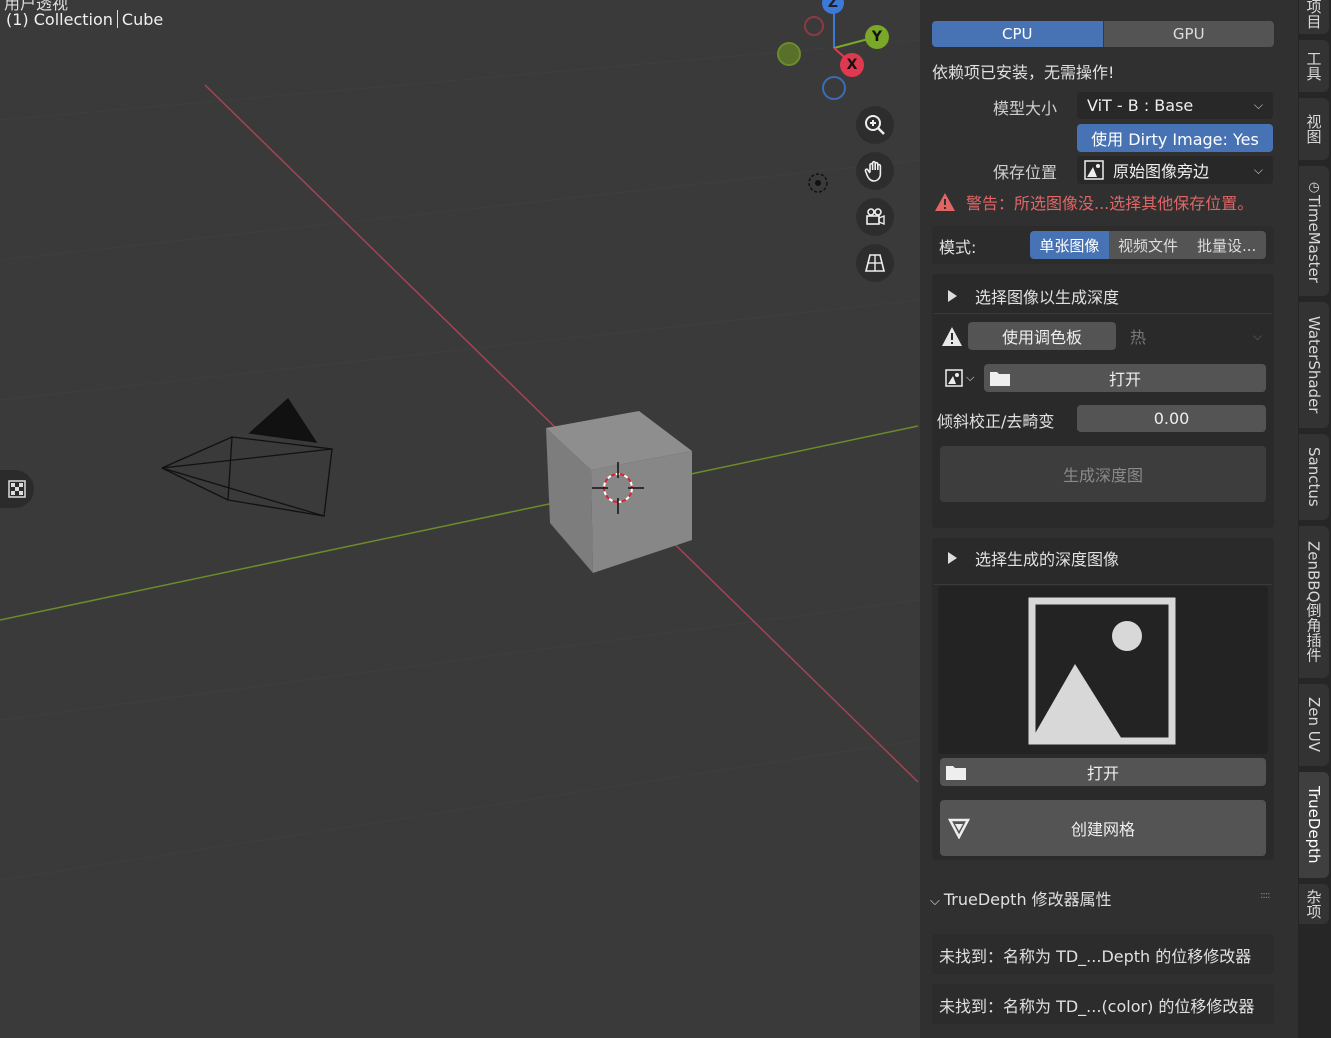 The image size is (1331, 1038). I want to click on mode-single-image: 单张图像, so click(1069, 245).